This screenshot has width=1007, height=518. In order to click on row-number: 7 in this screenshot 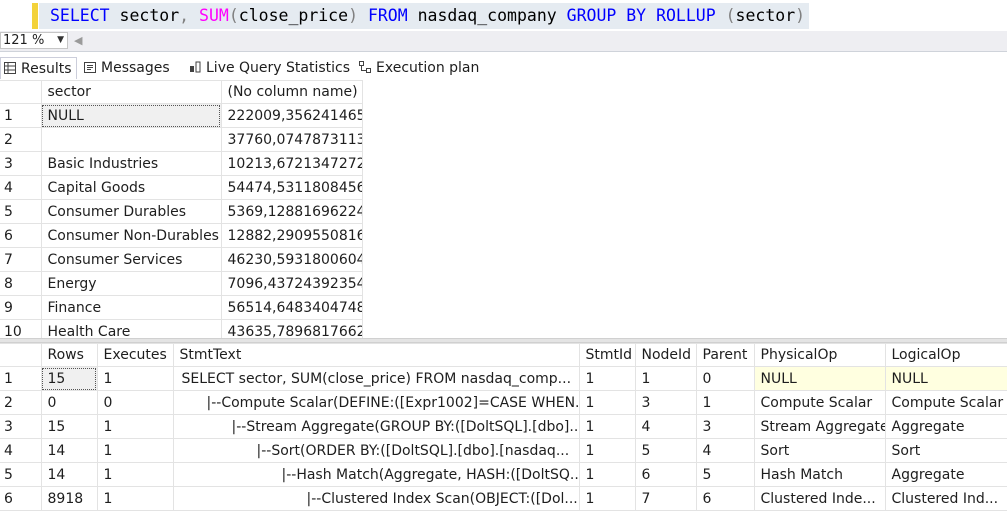, I will do `click(21, 259)`.